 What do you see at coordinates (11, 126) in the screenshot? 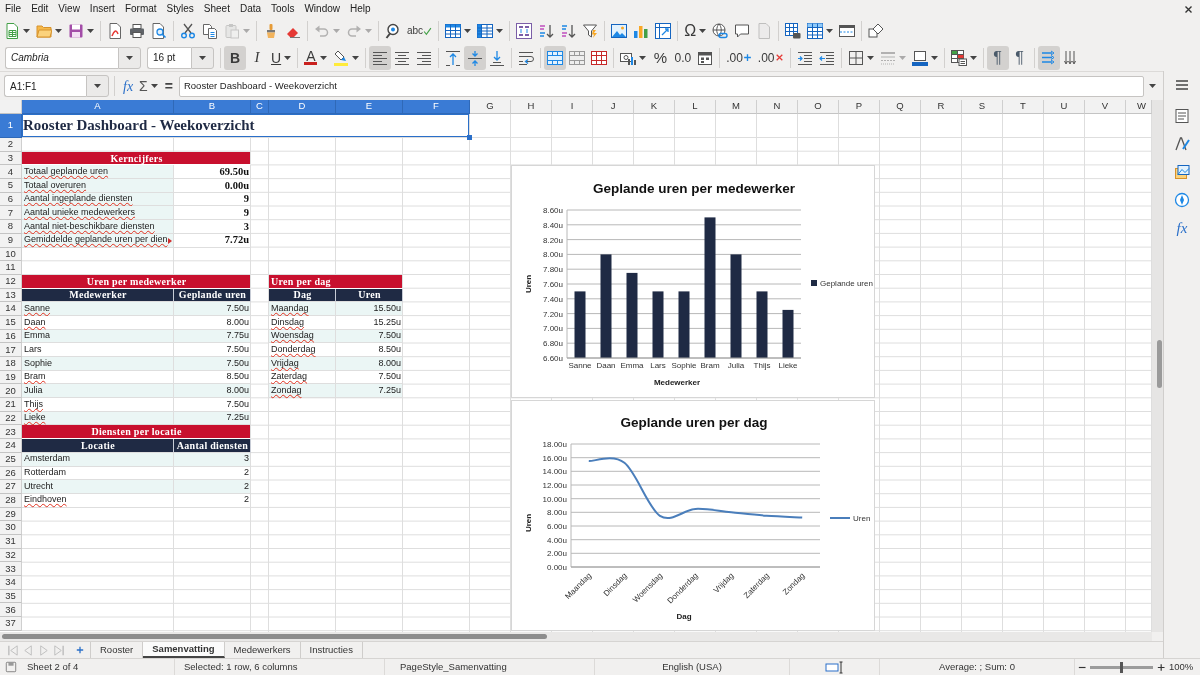
I see `row-header: 1` at bounding box center [11, 126].